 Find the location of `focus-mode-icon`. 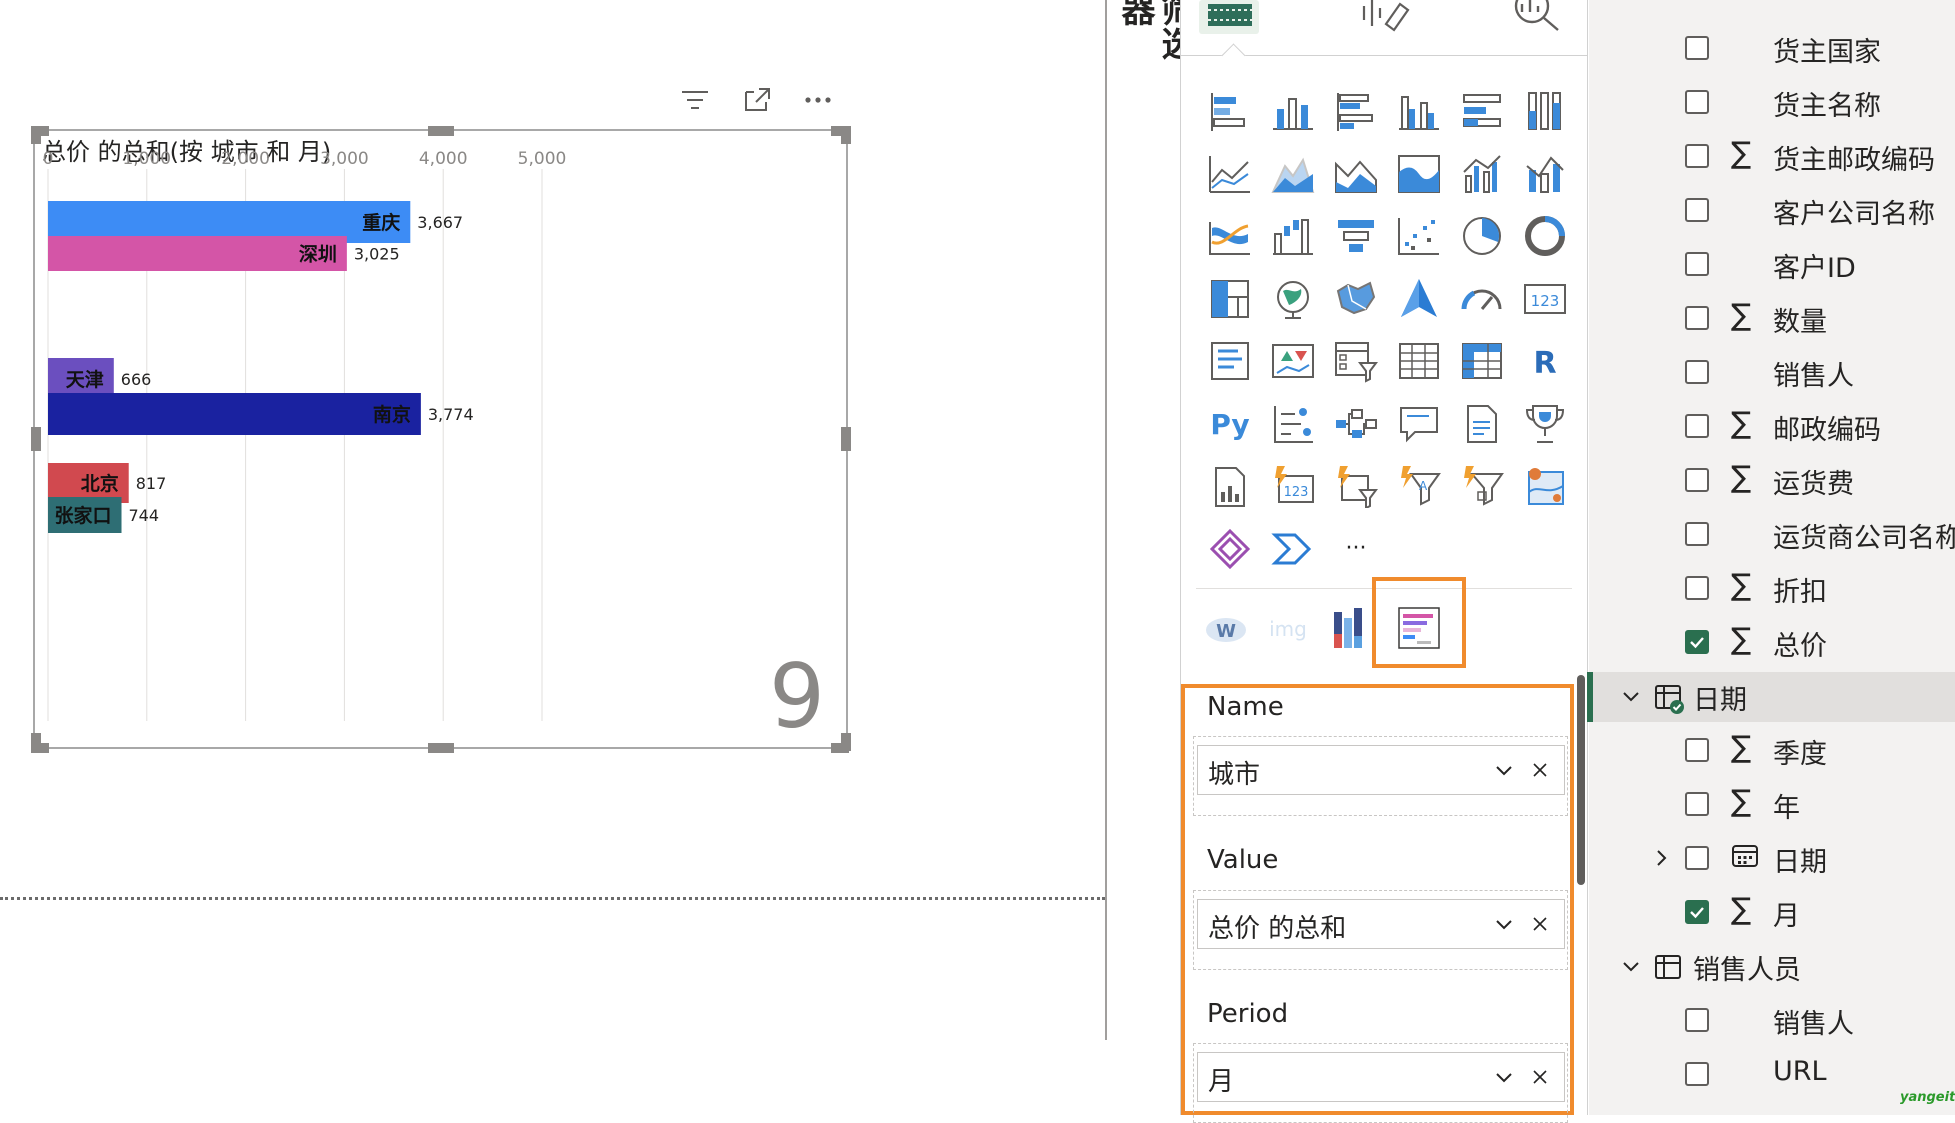

focus-mode-icon is located at coordinates (757, 100).